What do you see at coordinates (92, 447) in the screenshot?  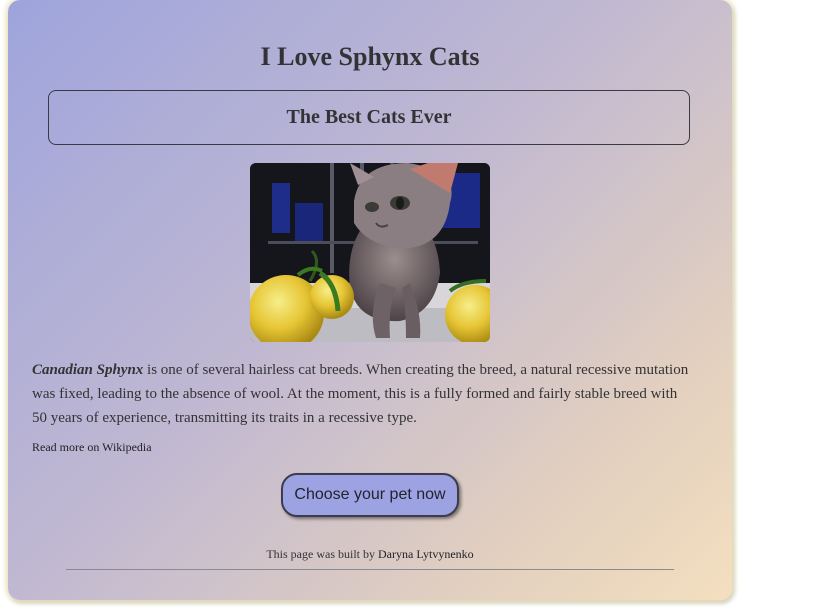 I see `wikipedia-link: Read more on Wikipedia` at bounding box center [92, 447].